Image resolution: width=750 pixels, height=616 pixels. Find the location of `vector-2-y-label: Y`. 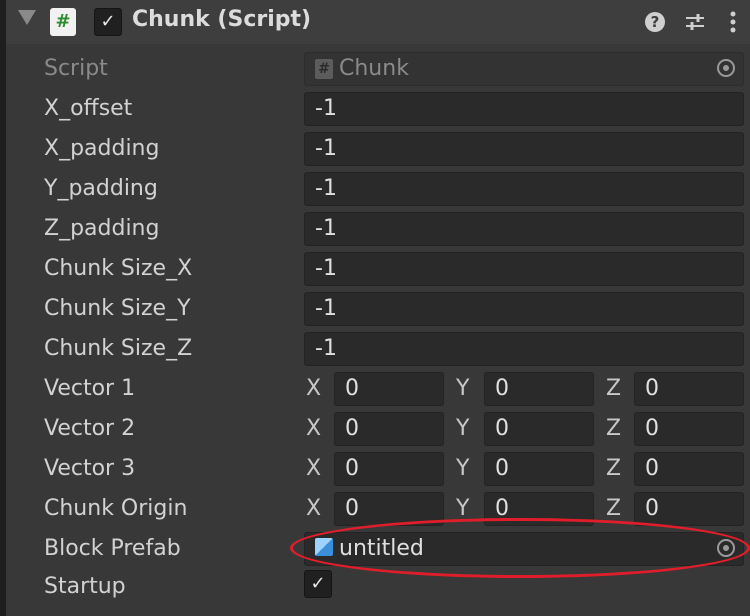

vector-2-y-label: Y is located at coordinates (462, 428).